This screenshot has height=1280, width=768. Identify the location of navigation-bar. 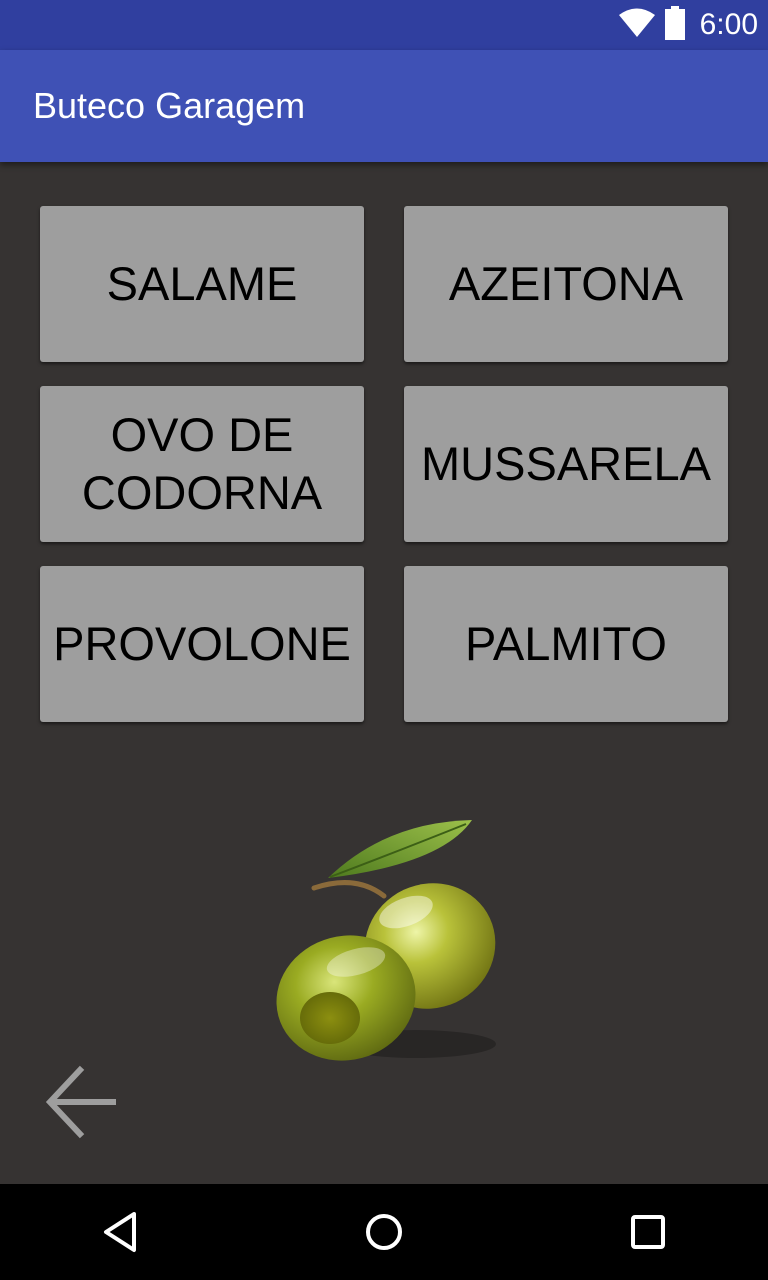
(384, 1232).